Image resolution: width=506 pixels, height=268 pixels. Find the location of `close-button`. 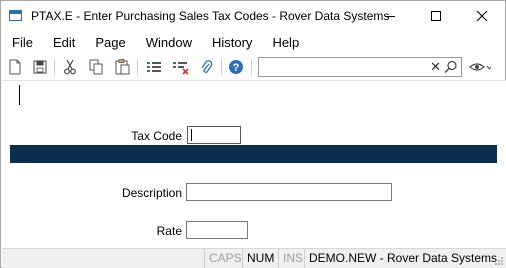

close-button is located at coordinates (482, 16).